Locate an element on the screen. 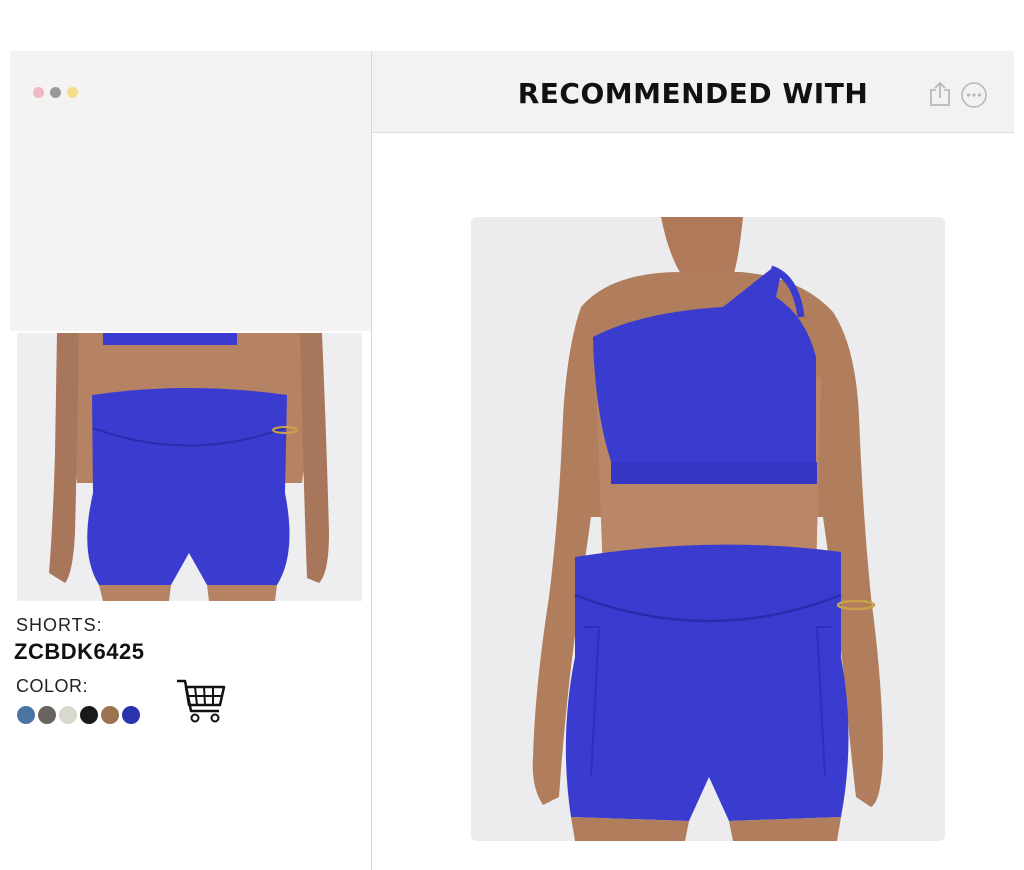  minimize-dot is located at coordinates (55, 92).